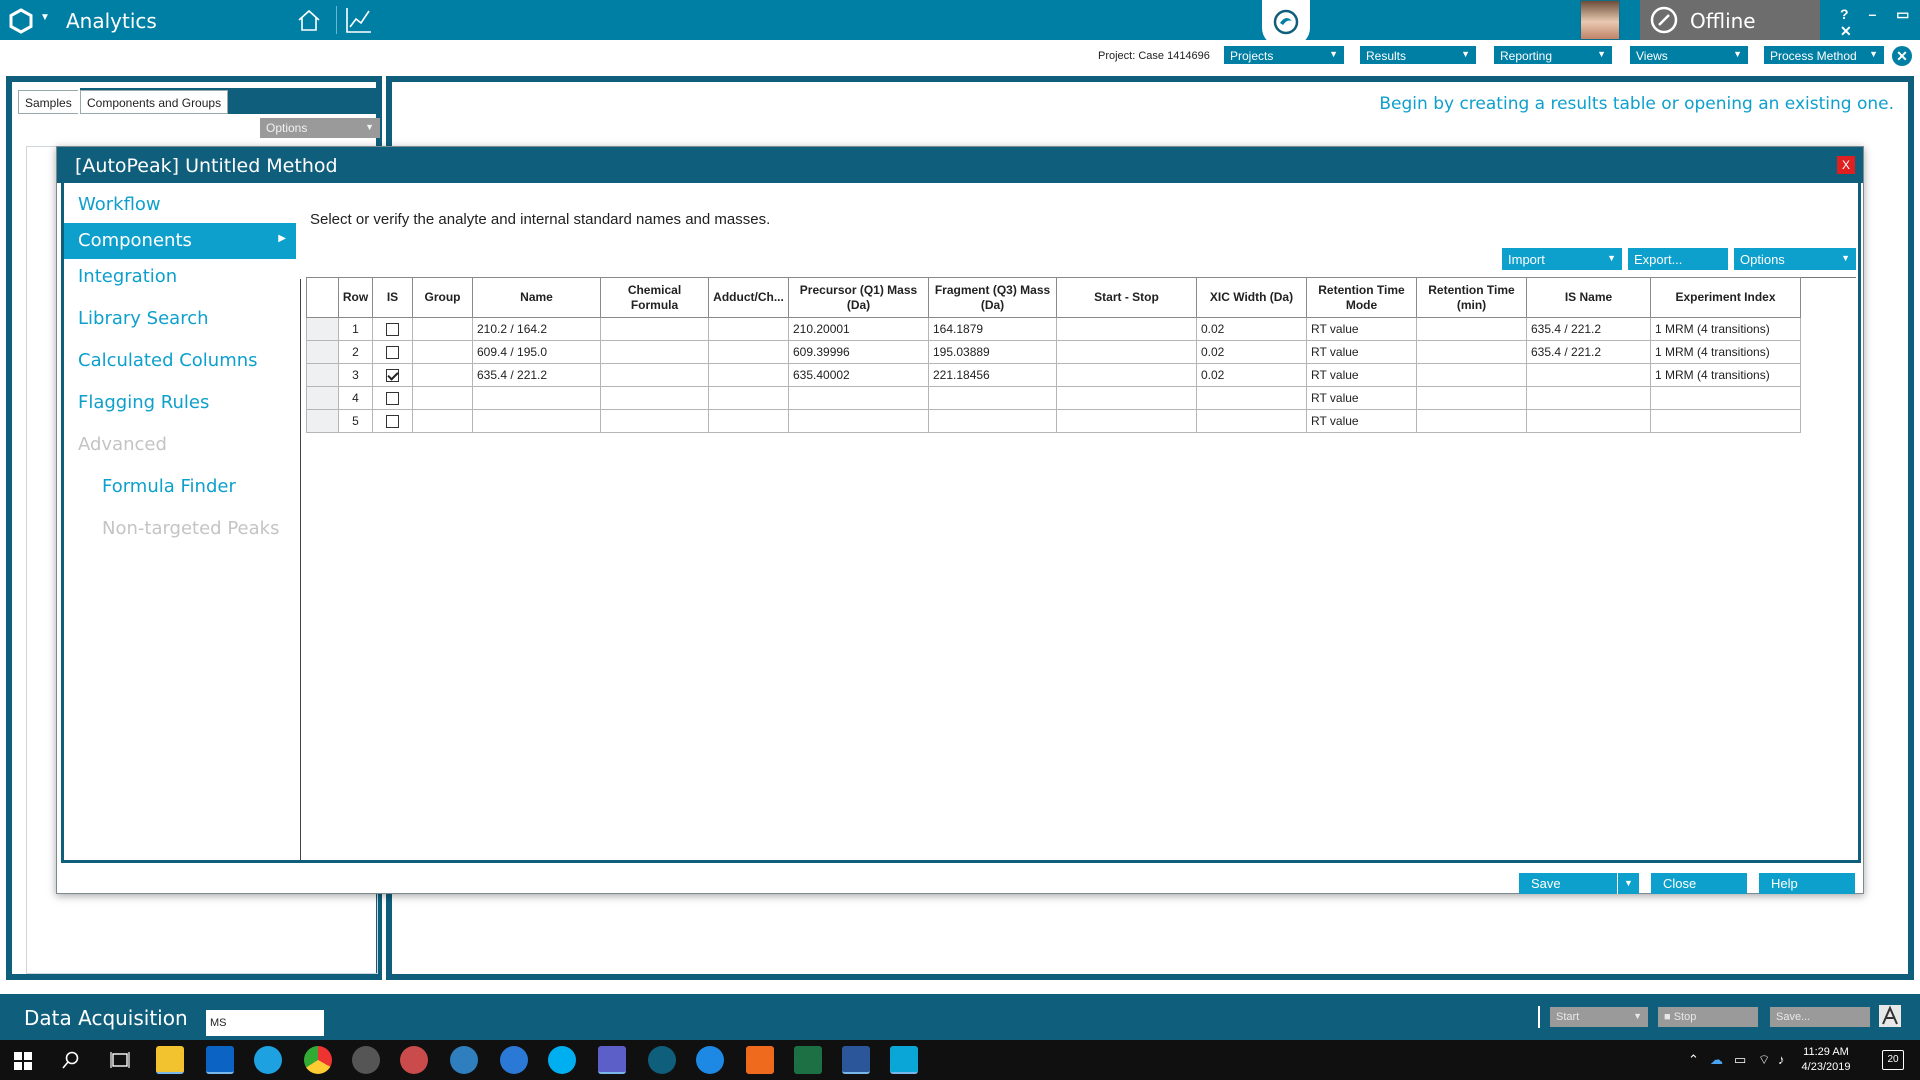  I want to click on nav-item-integration: Integration, so click(180, 277).